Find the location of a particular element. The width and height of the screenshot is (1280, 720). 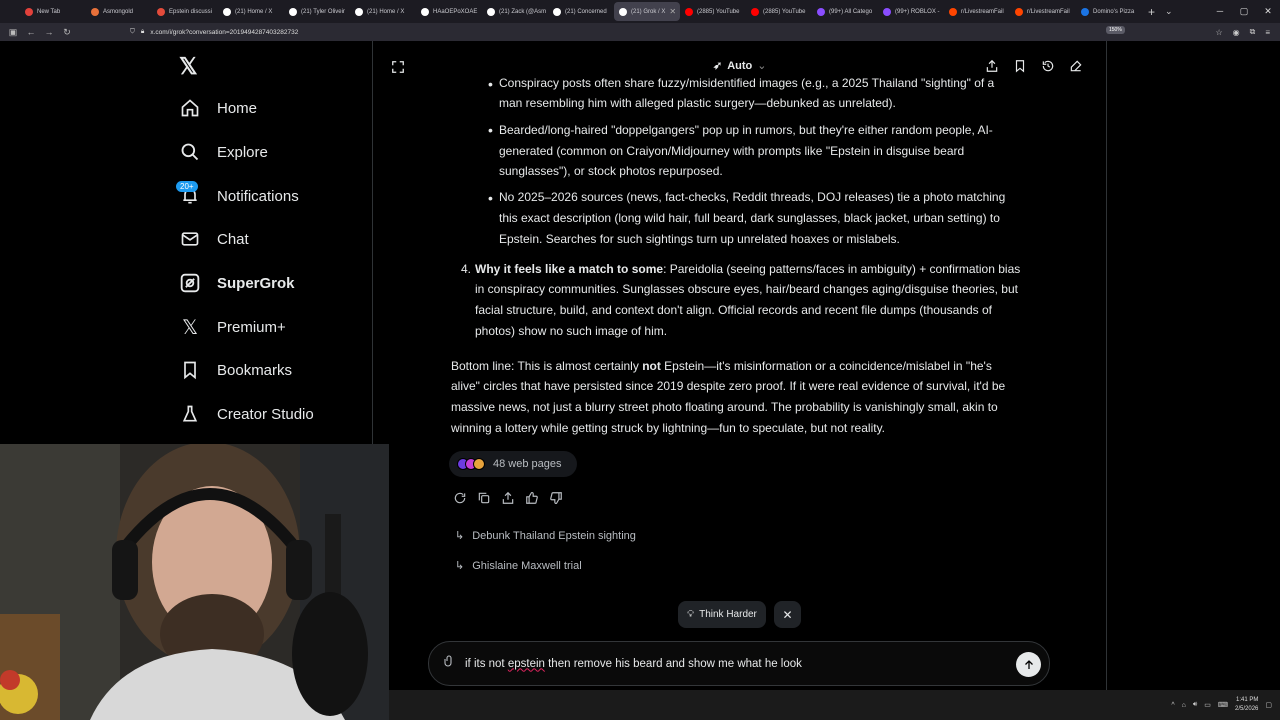

send-button is located at coordinates (1028, 664).